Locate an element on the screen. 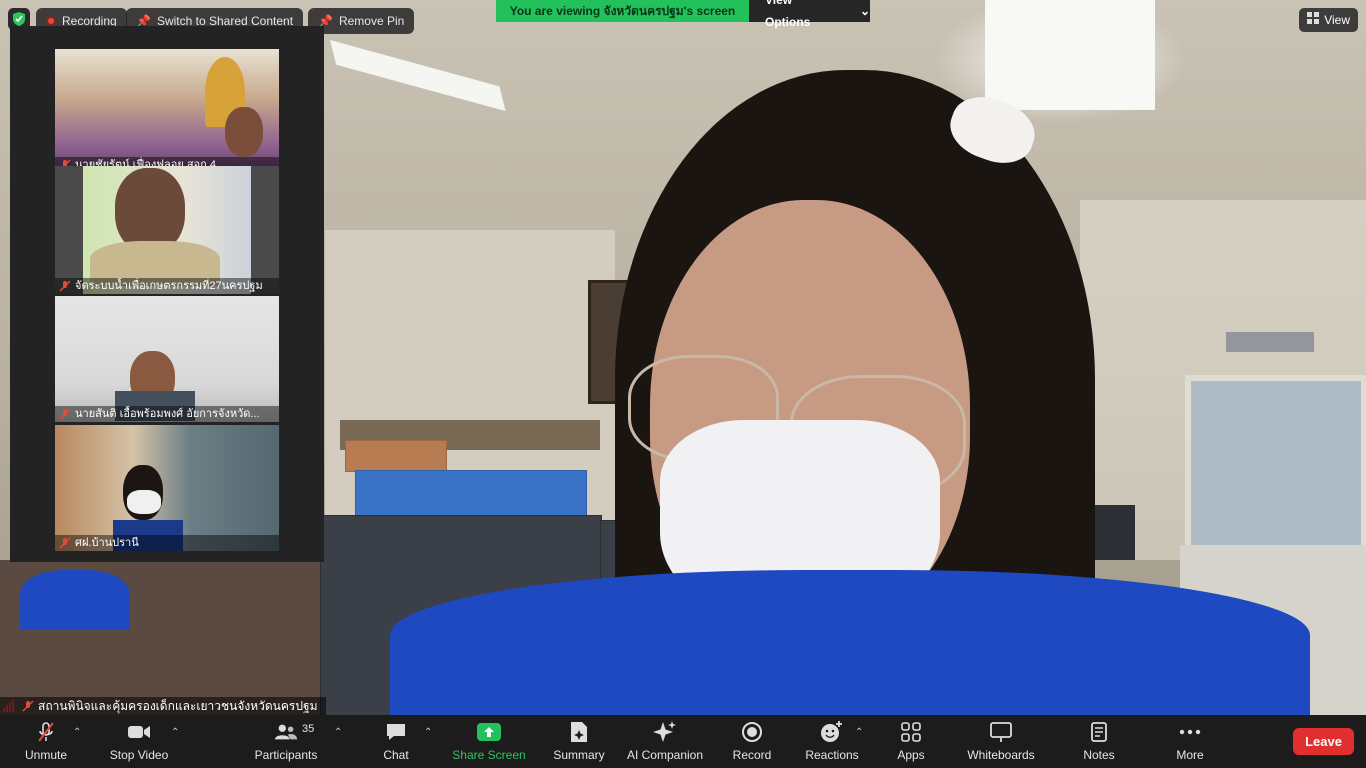 This screenshot has width=1366, height=768. person-shirt is located at coordinates (850, 642).